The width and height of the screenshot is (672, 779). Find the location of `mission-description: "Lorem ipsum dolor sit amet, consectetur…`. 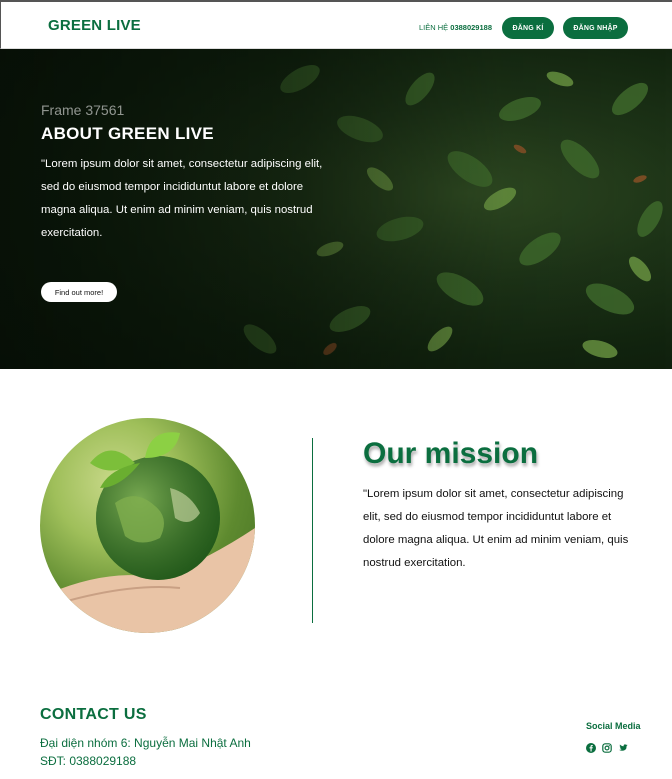

mission-description: "Lorem ipsum dolor sit amet, consectetur… is located at coordinates (496, 528).